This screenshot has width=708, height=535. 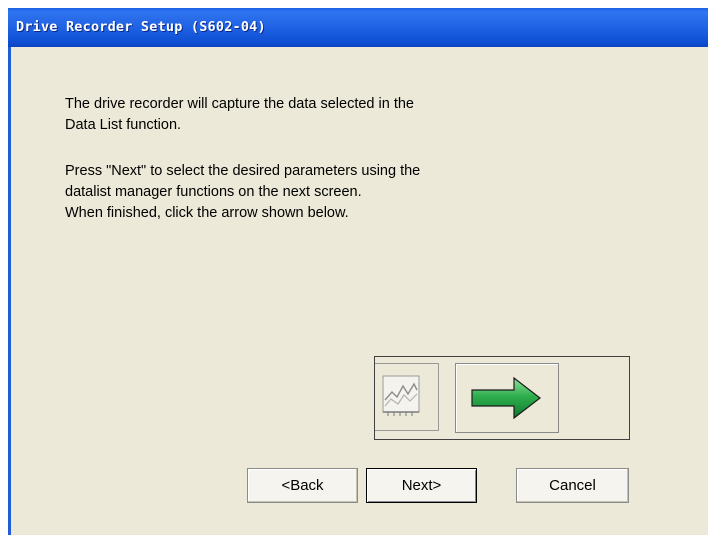 I want to click on title-bar: Drive Recorder Setup (S602-04), so click(x=358, y=27).